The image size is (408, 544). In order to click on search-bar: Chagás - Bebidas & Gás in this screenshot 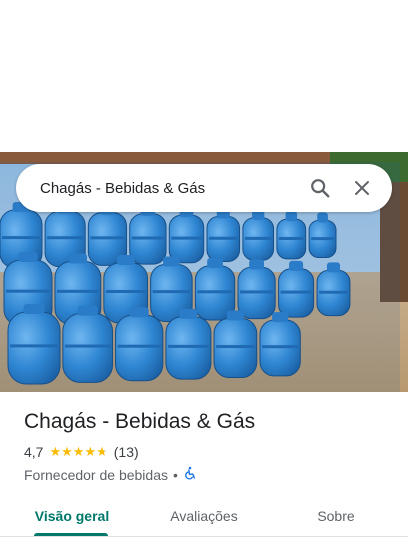, I will do `click(204, 188)`.